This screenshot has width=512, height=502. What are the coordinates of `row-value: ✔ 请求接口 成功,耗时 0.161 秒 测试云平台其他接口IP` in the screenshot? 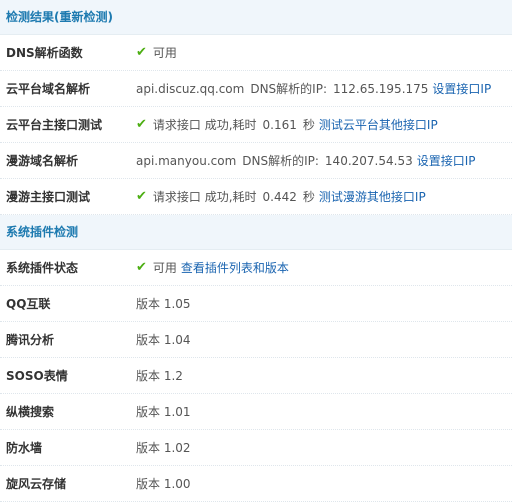 It's located at (324, 124).